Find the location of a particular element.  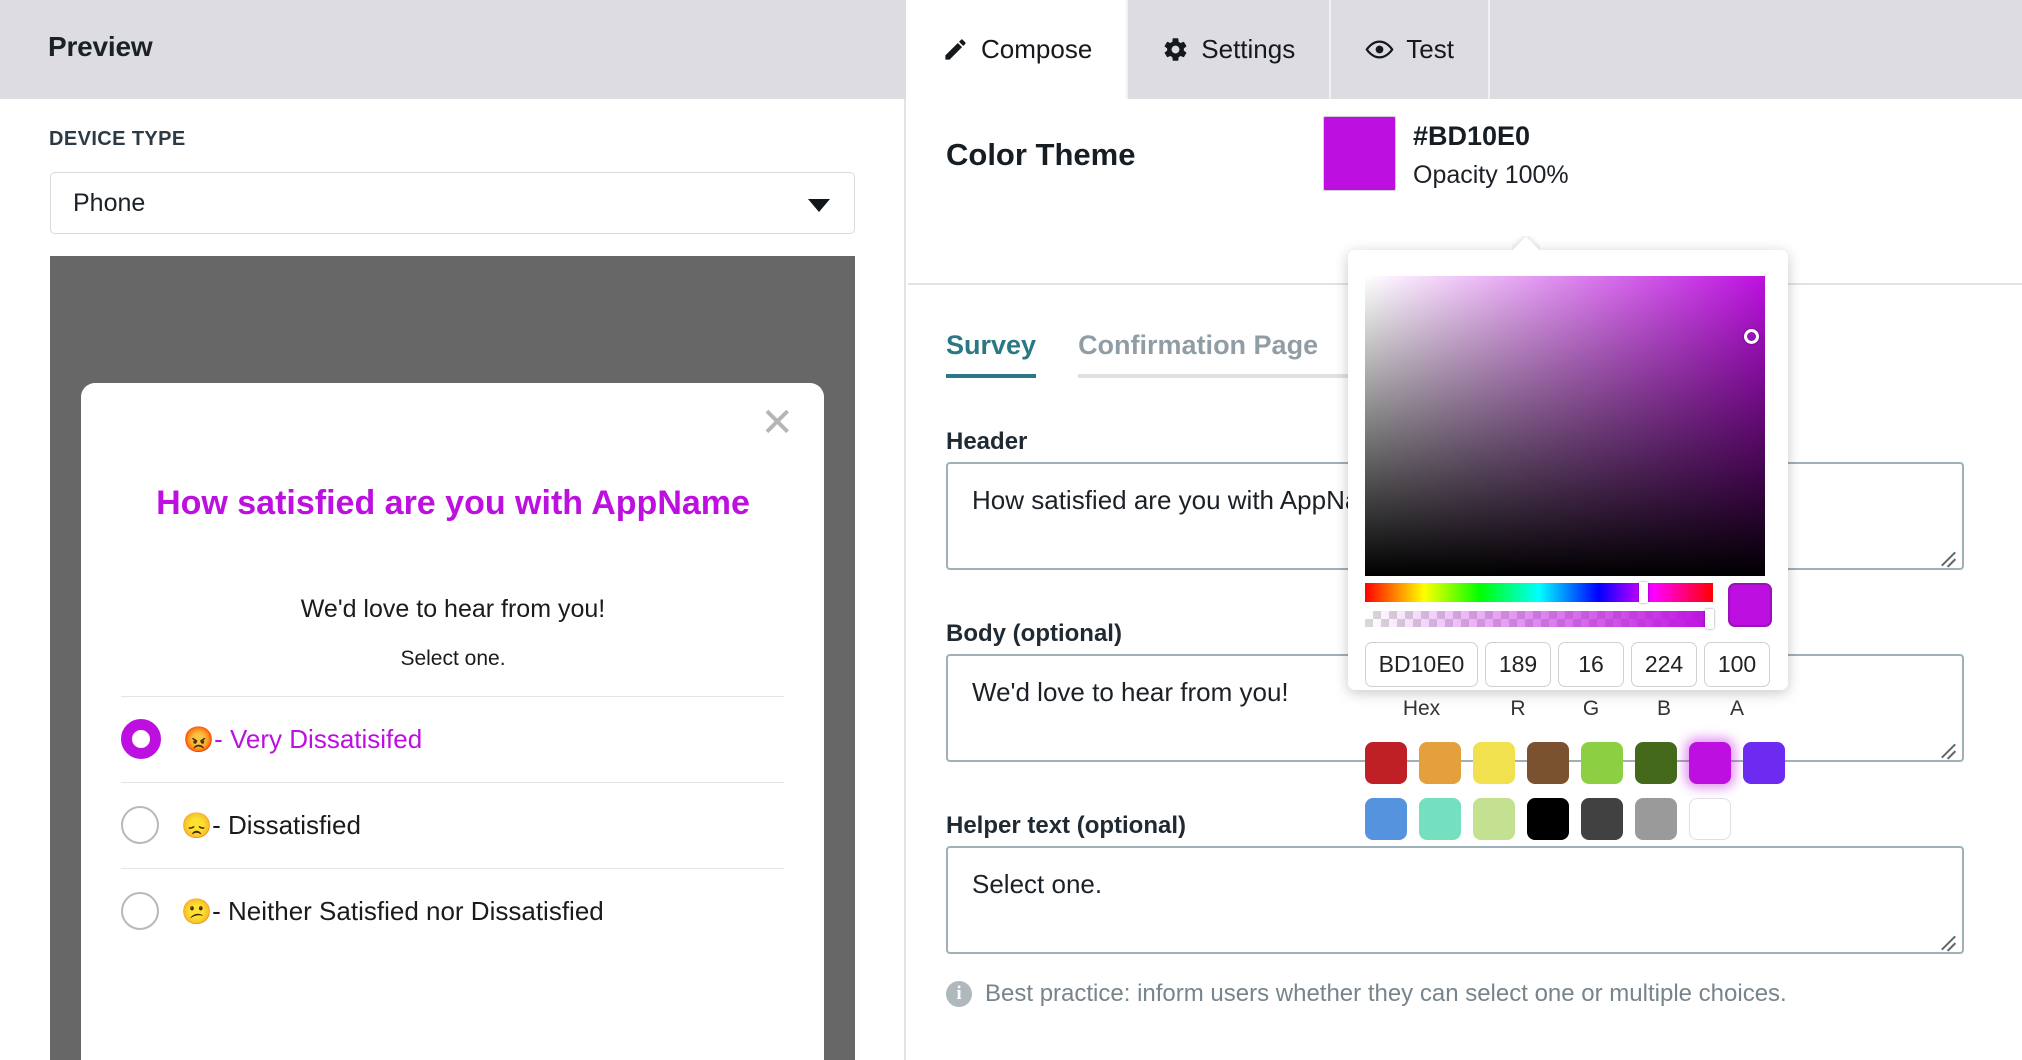

radio-button-selected is located at coordinates (141, 739).